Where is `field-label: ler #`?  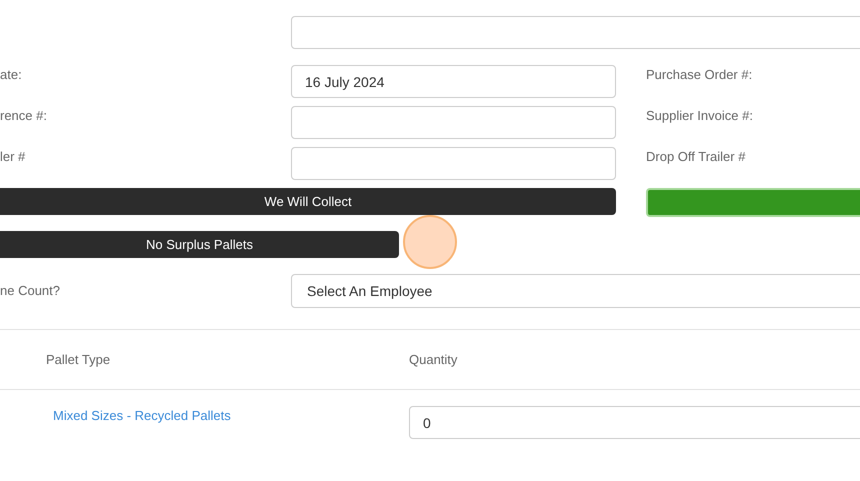
field-label: ler # is located at coordinates (13, 156).